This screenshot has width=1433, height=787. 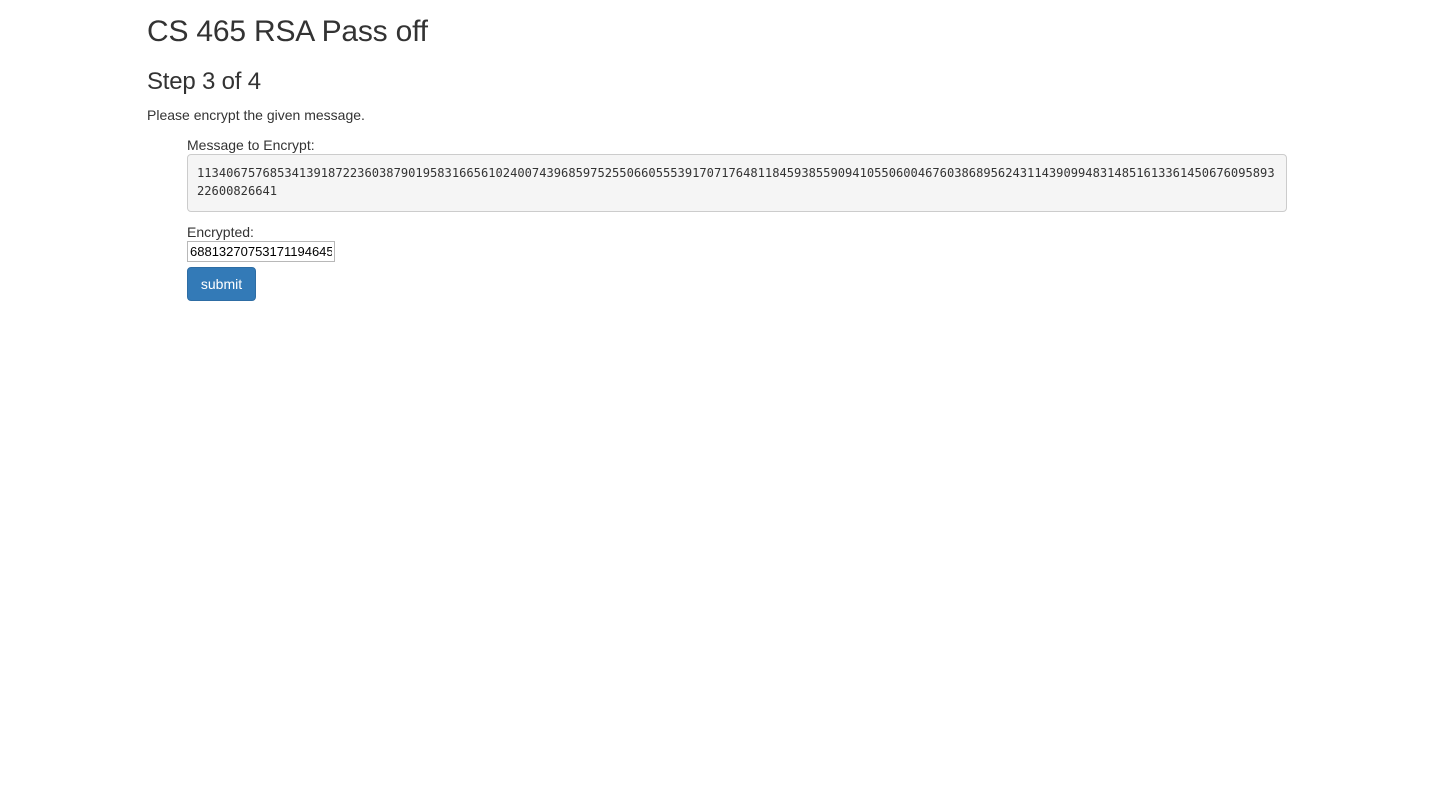 What do you see at coordinates (256, 115) in the screenshot?
I see `instructions-text: Please encrypt the given message.` at bounding box center [256, 115].